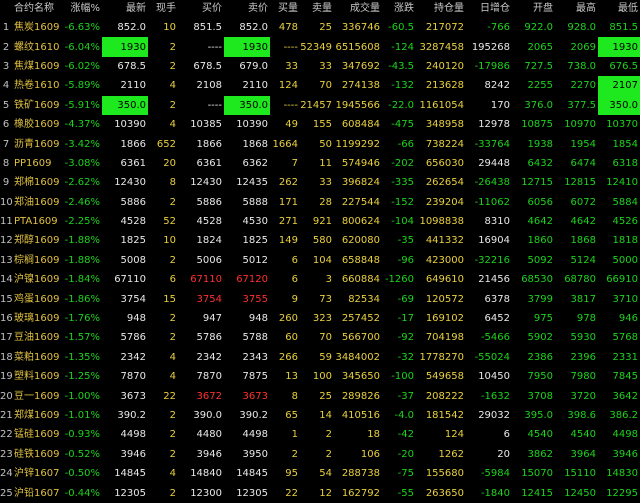 This screenshot has height=503, width=640. Describe the element at coordinates (33, 163) in the screenshot. I see `contract-name: PP1609` at that location.